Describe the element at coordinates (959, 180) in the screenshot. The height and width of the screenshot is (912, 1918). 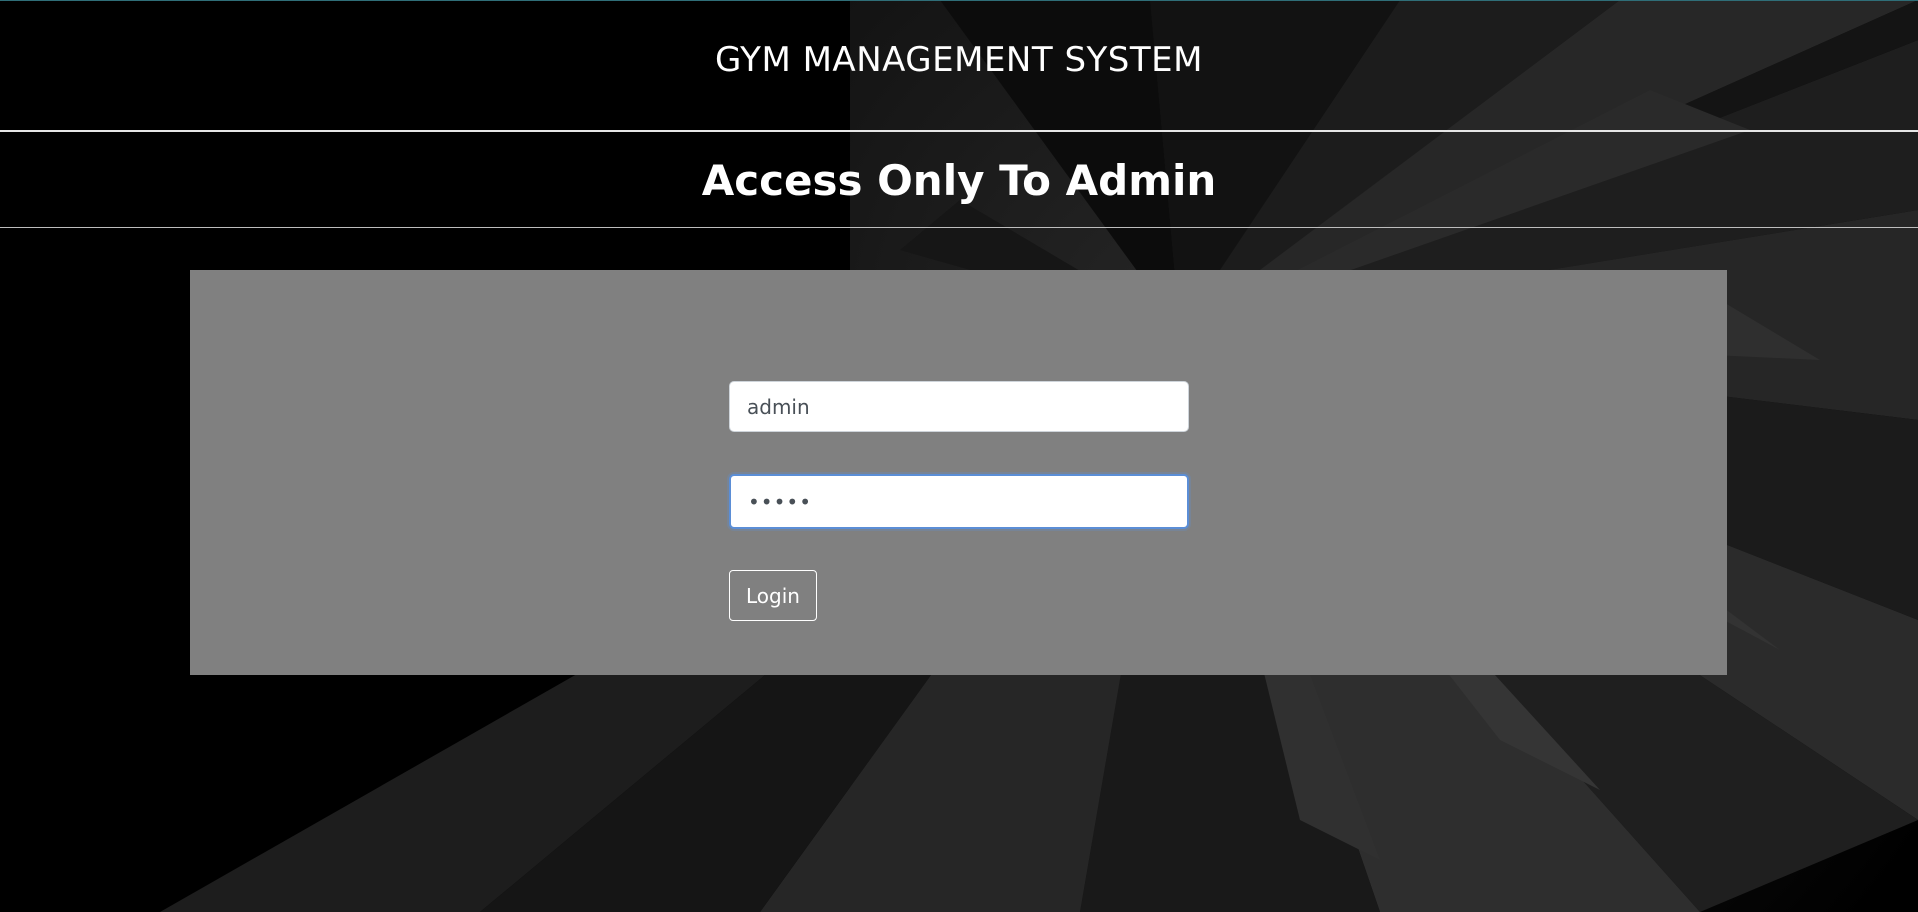
I see `page-heading: Access Only To Admin` at that location.